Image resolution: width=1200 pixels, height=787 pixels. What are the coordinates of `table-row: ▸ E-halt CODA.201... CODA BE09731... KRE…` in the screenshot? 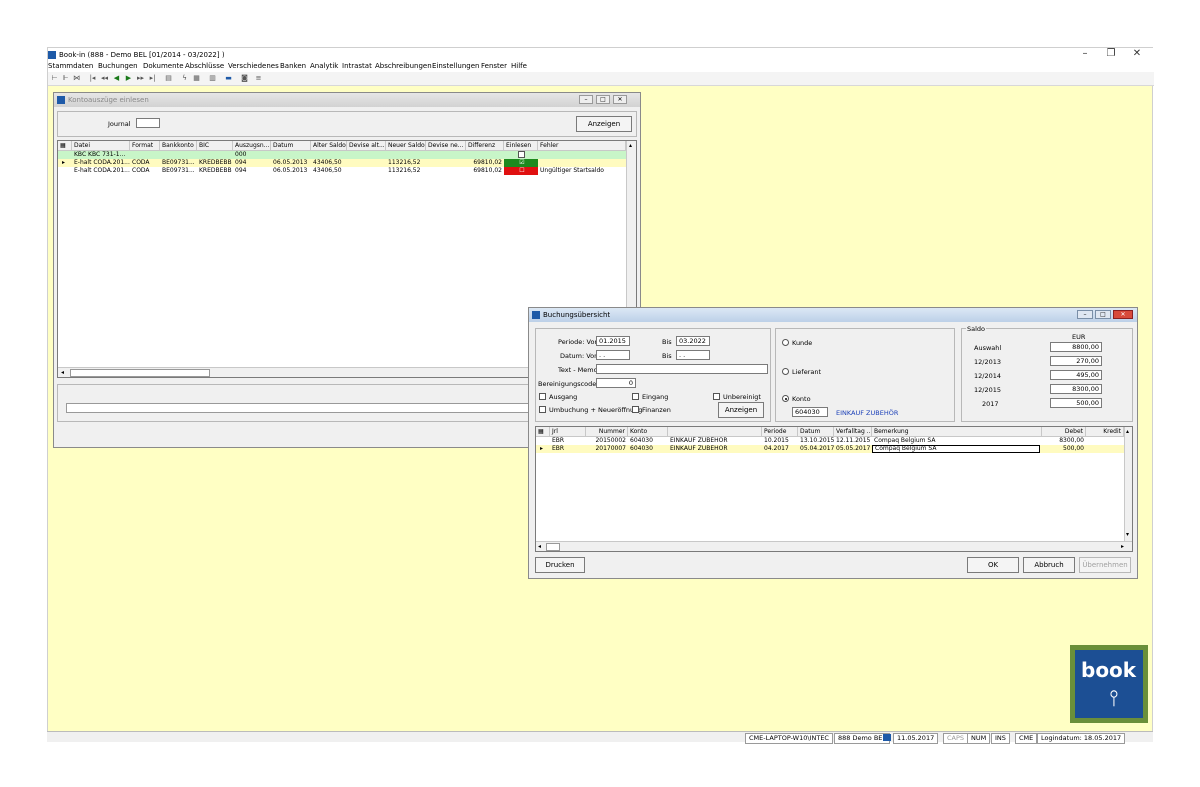 It's located at (342, 163).